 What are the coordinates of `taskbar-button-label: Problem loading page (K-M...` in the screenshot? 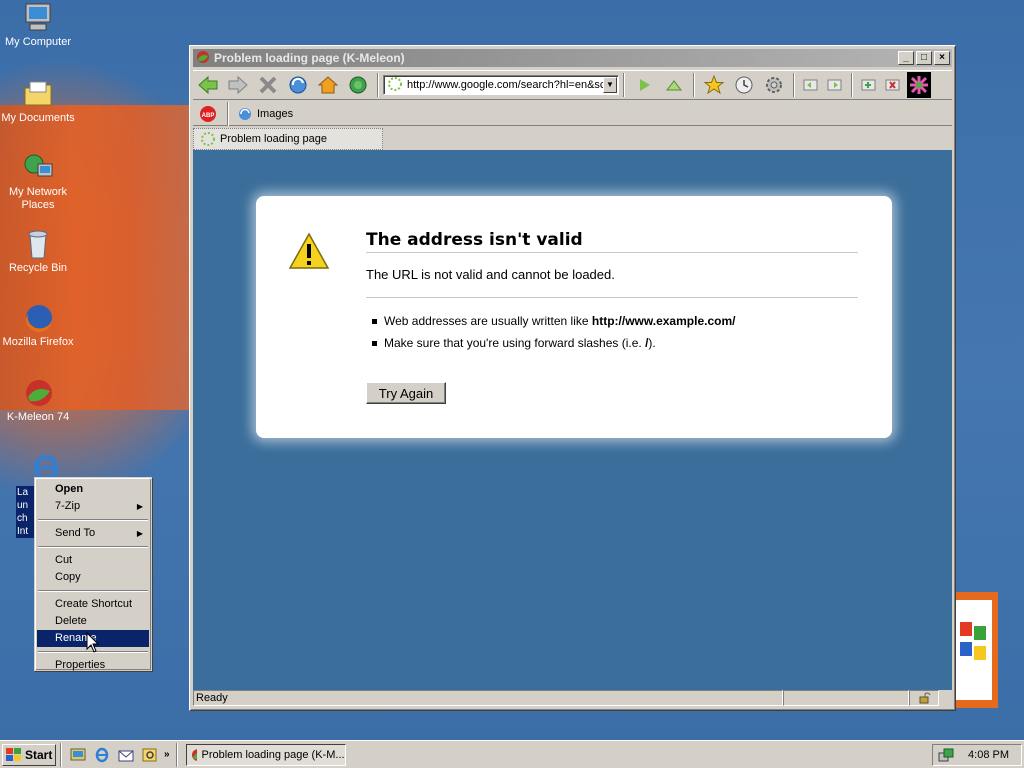 It's located at (273, 754).